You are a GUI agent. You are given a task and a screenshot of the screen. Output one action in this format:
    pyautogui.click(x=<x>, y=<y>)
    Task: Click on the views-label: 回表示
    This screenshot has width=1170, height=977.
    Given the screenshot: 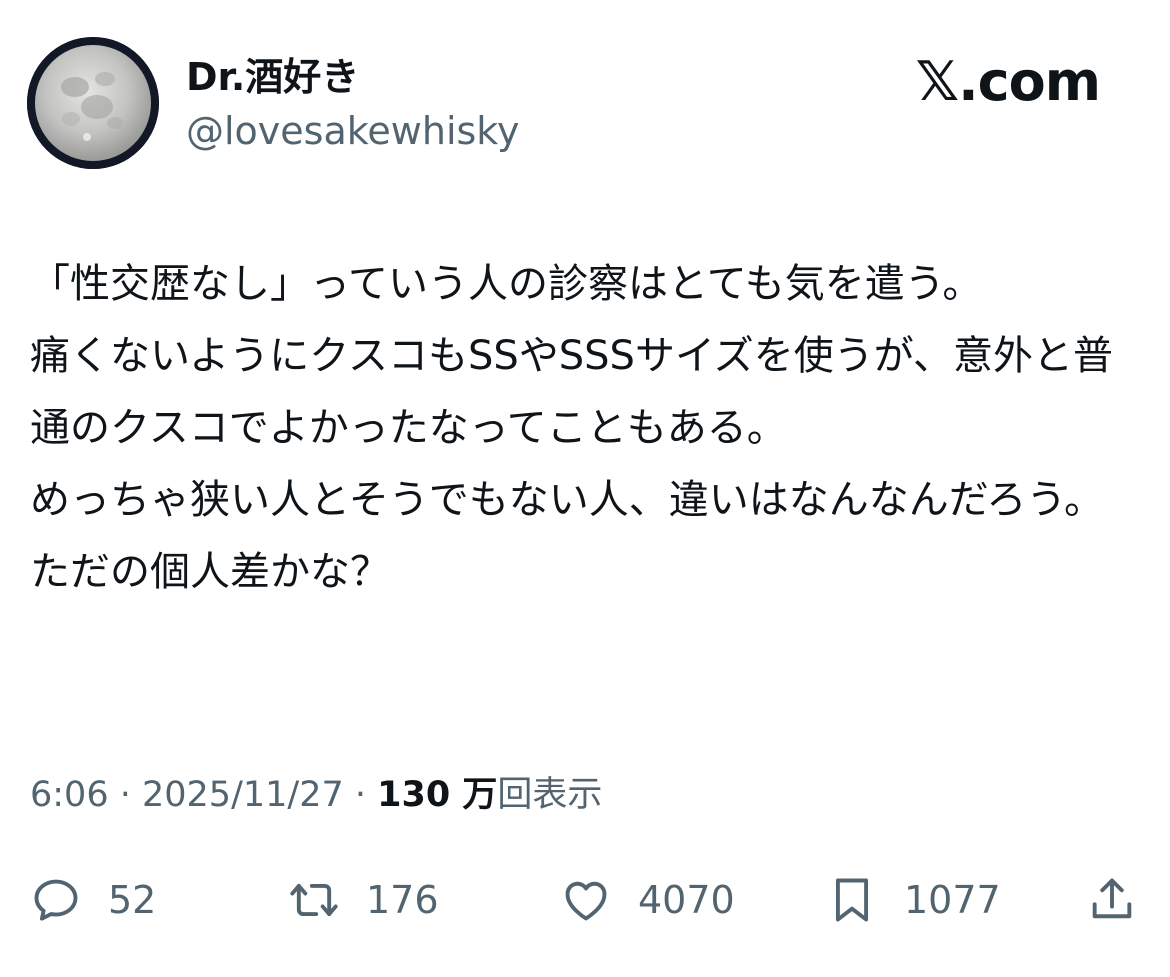 What is the action you would take?
    pyautogui.click(x=550, y=795)
    